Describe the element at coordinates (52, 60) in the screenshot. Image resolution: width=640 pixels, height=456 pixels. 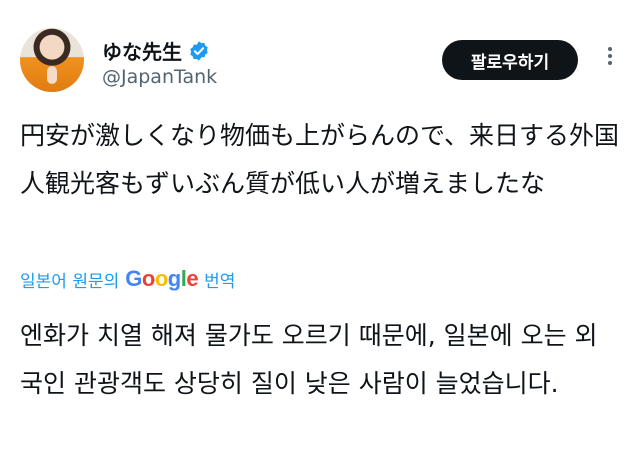
I see `avatar` at that location.